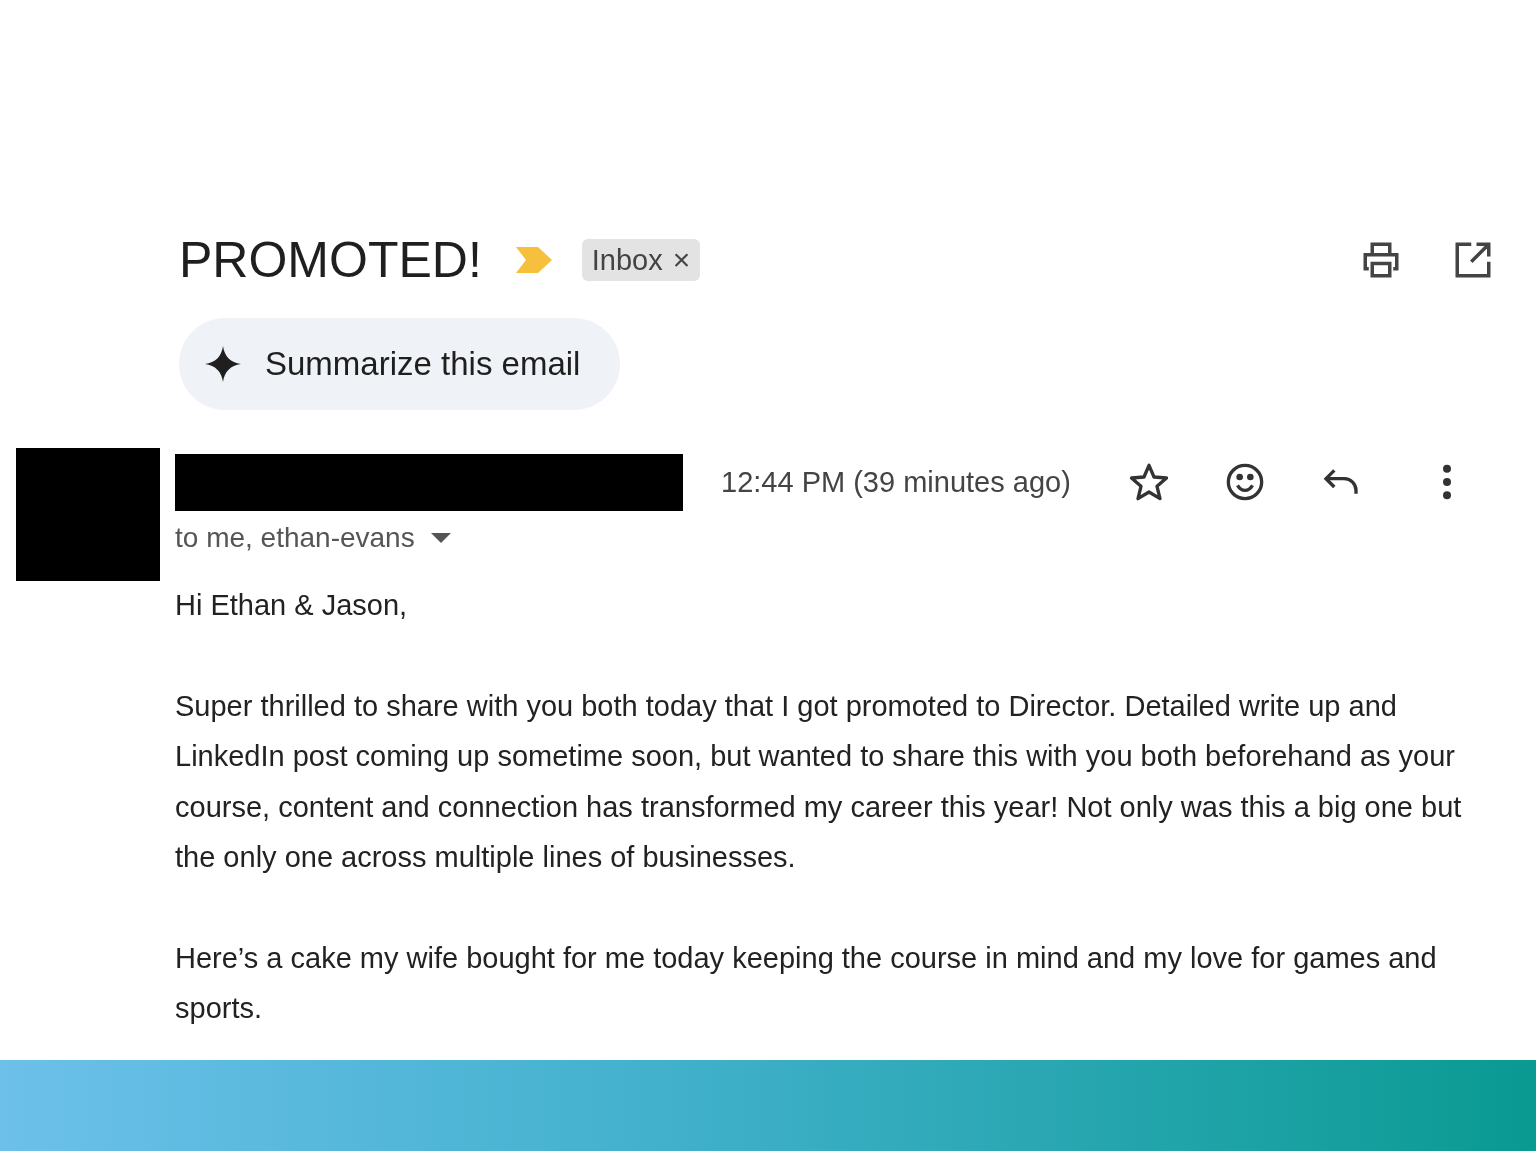 The height and width of the screenshot is (1151, 1536). What do you see at coordinates (223, 364) in the screenshot?
I see `sparkle-icon` at bounding box center [223, 364].